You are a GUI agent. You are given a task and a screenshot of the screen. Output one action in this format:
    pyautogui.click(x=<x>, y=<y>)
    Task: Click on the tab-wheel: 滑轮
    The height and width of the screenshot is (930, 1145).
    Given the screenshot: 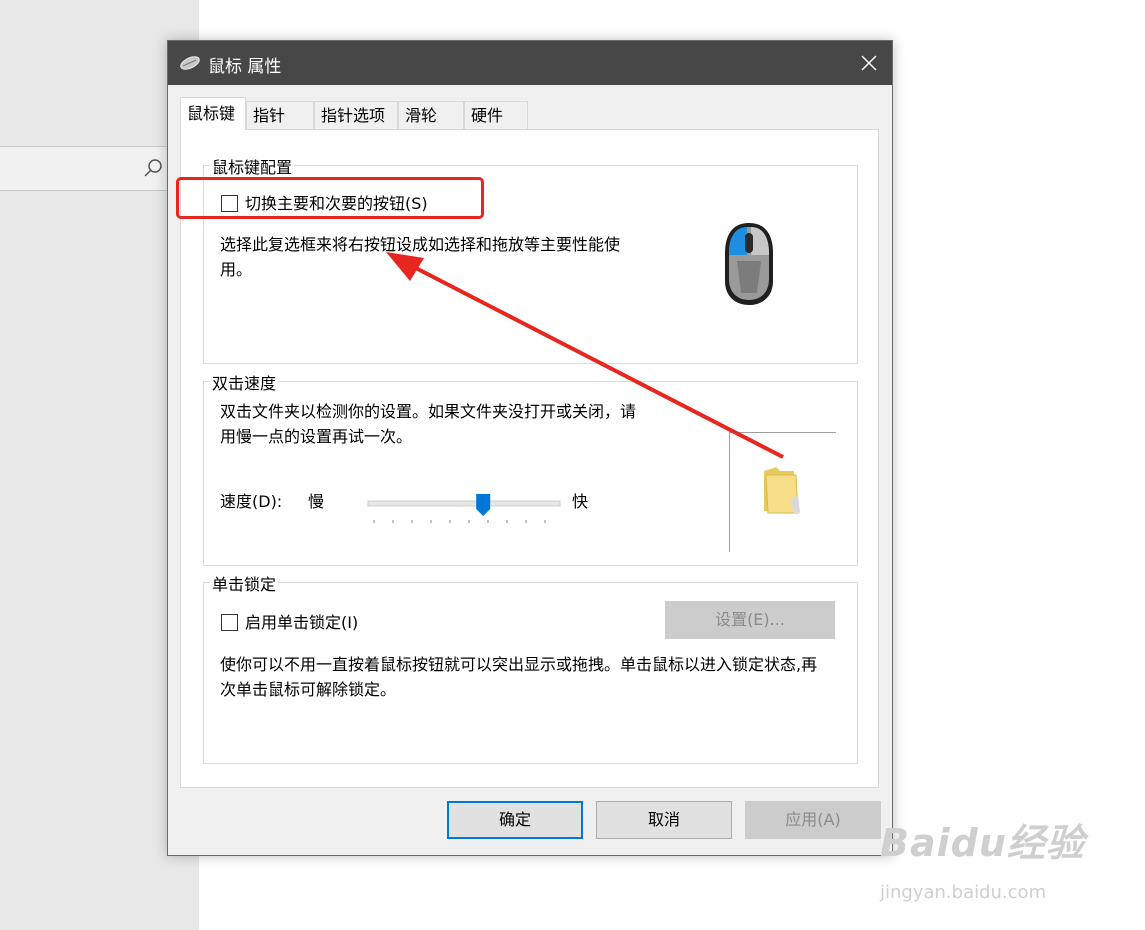 What is the action you would take?
    pyautogui.click(x=431, y=115)
    